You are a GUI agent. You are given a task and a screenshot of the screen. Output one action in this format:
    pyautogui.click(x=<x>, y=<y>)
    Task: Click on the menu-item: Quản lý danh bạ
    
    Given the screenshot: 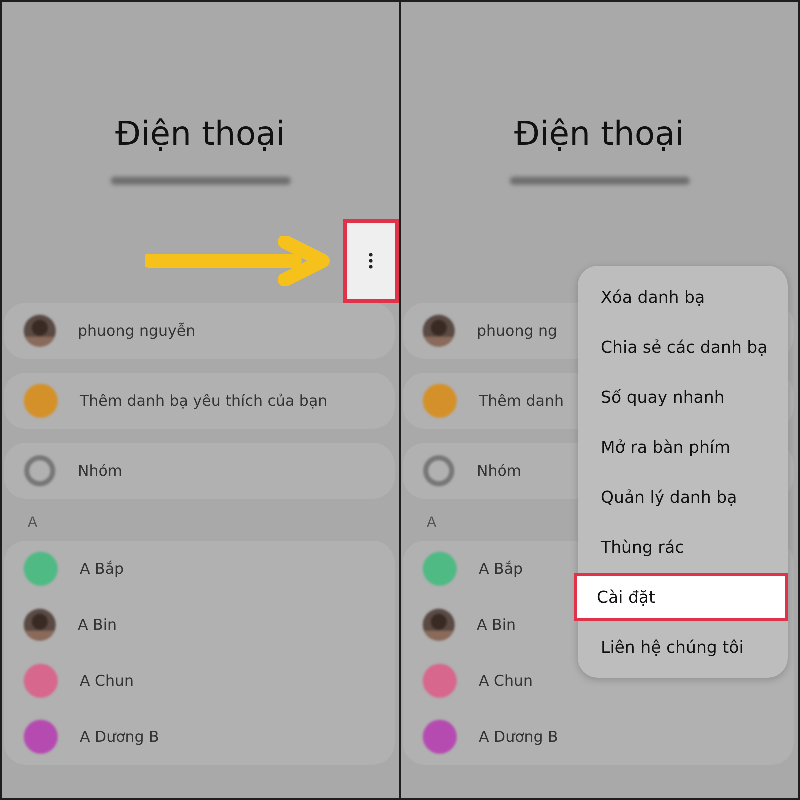 What is the action you would take?
    pyautogui.click(x=683, y=497)
    